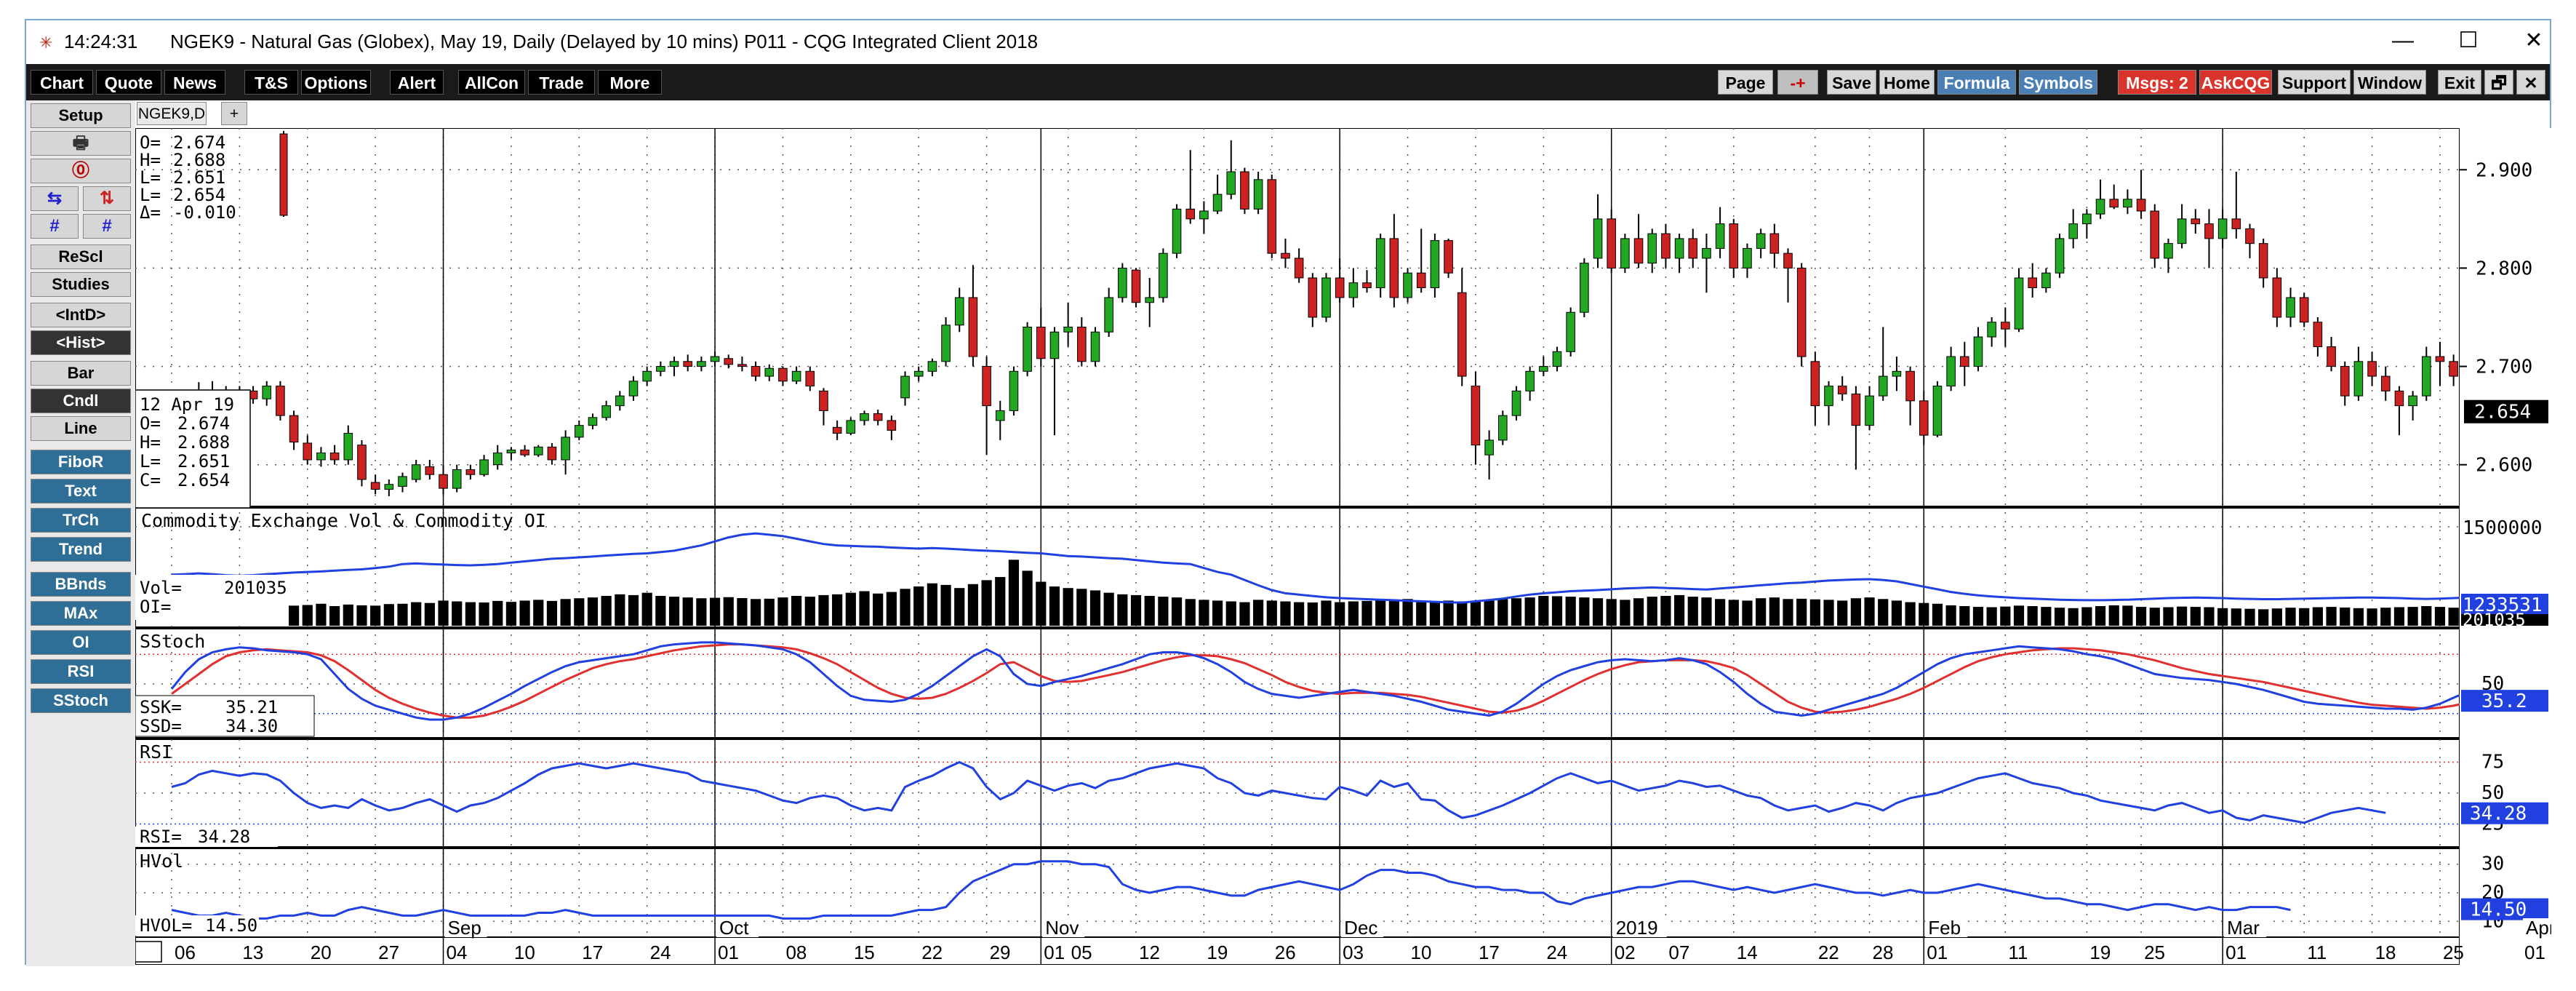 This screenshot has width=2576, height=991. I want to click on trade-menu-button: Trade, so click(561, 82).